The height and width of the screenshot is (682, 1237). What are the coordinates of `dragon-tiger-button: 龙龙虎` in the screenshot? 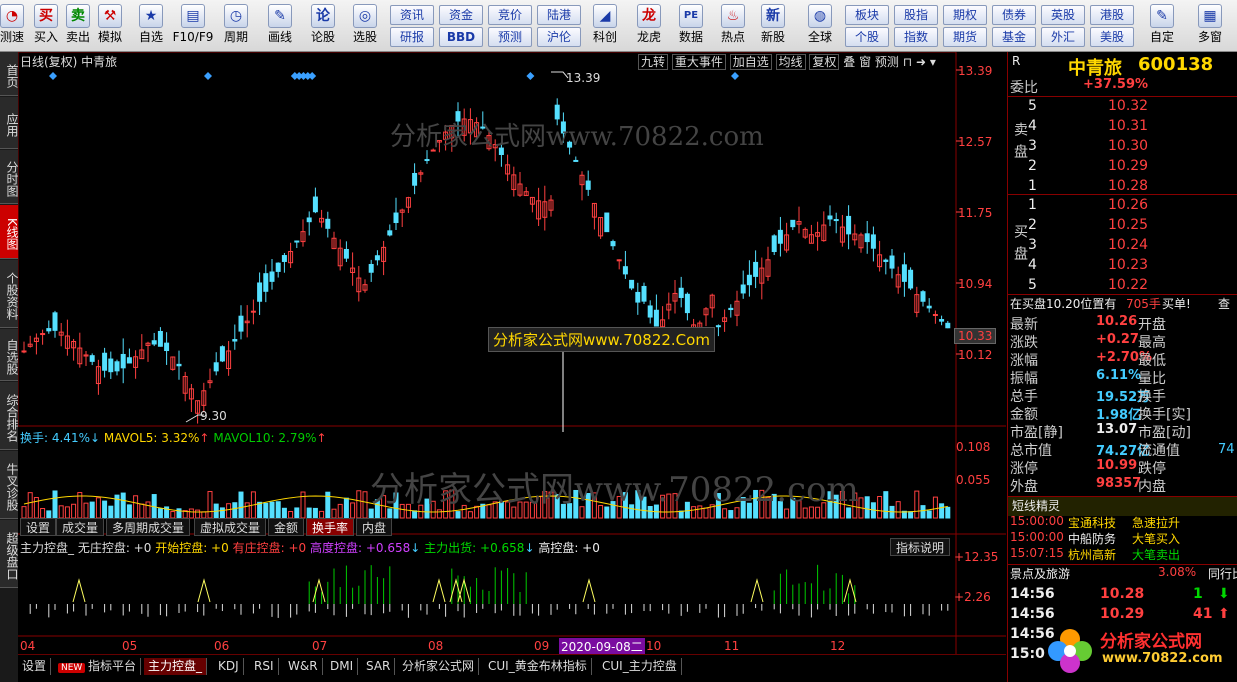 It's located at (649, 26).